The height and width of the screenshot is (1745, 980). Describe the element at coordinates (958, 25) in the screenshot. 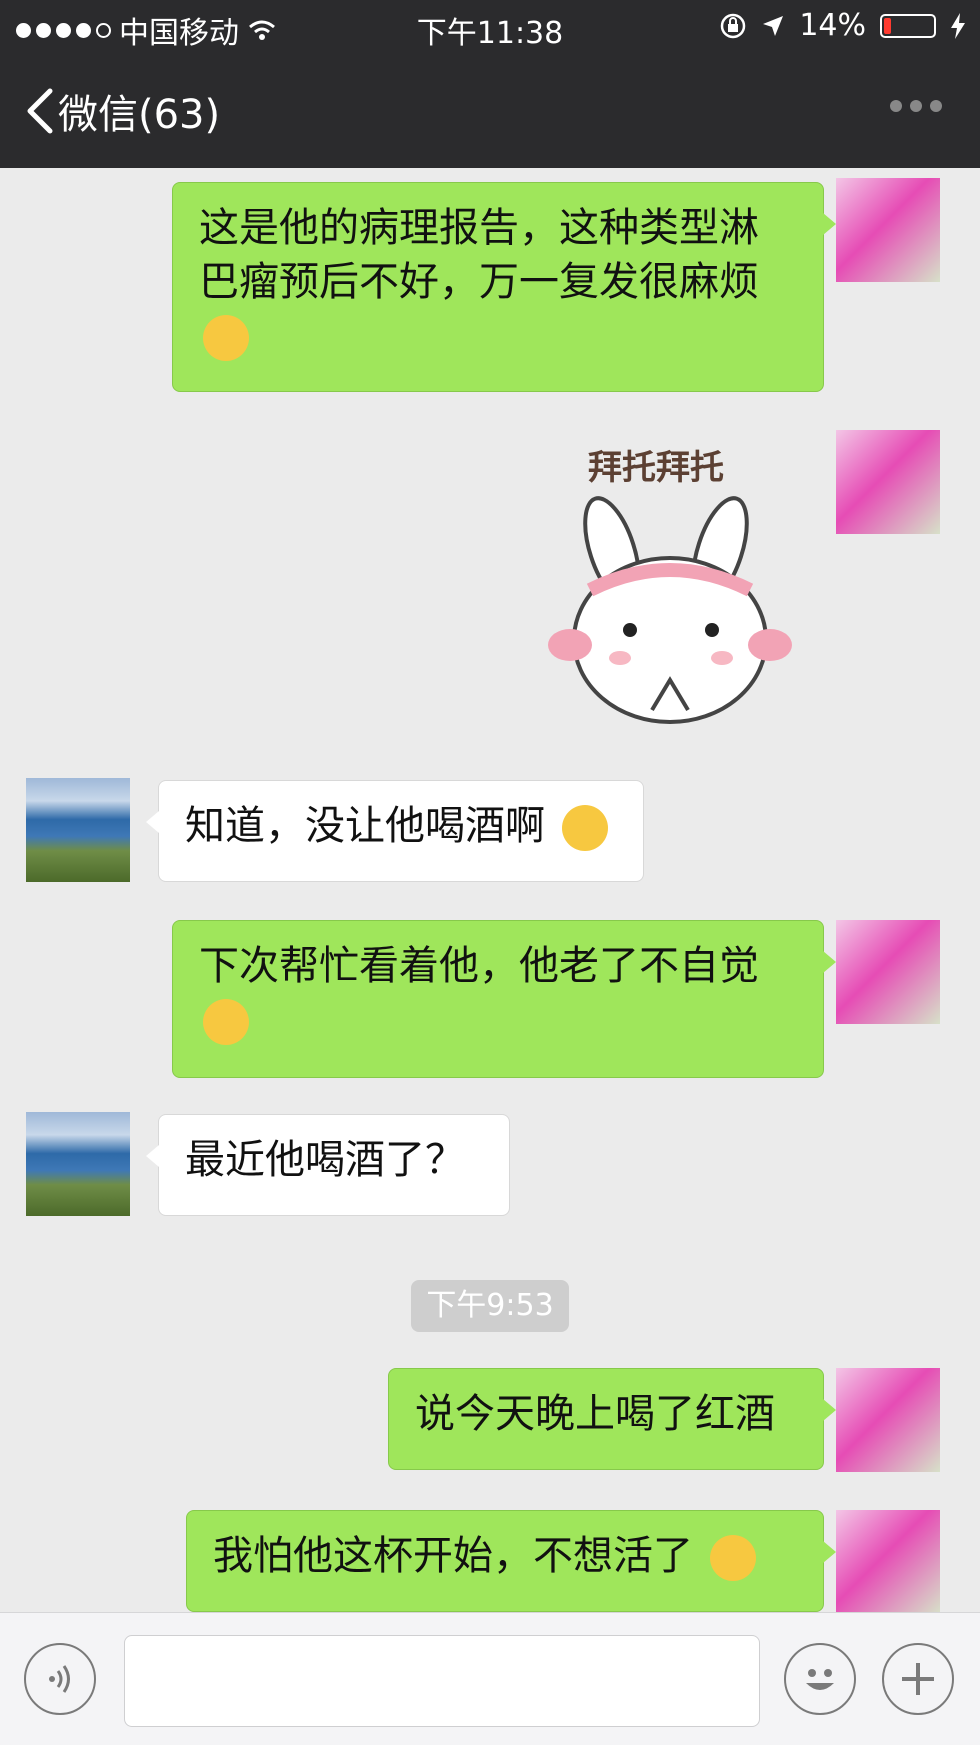

I see `charging-bolt-icon` at that location.